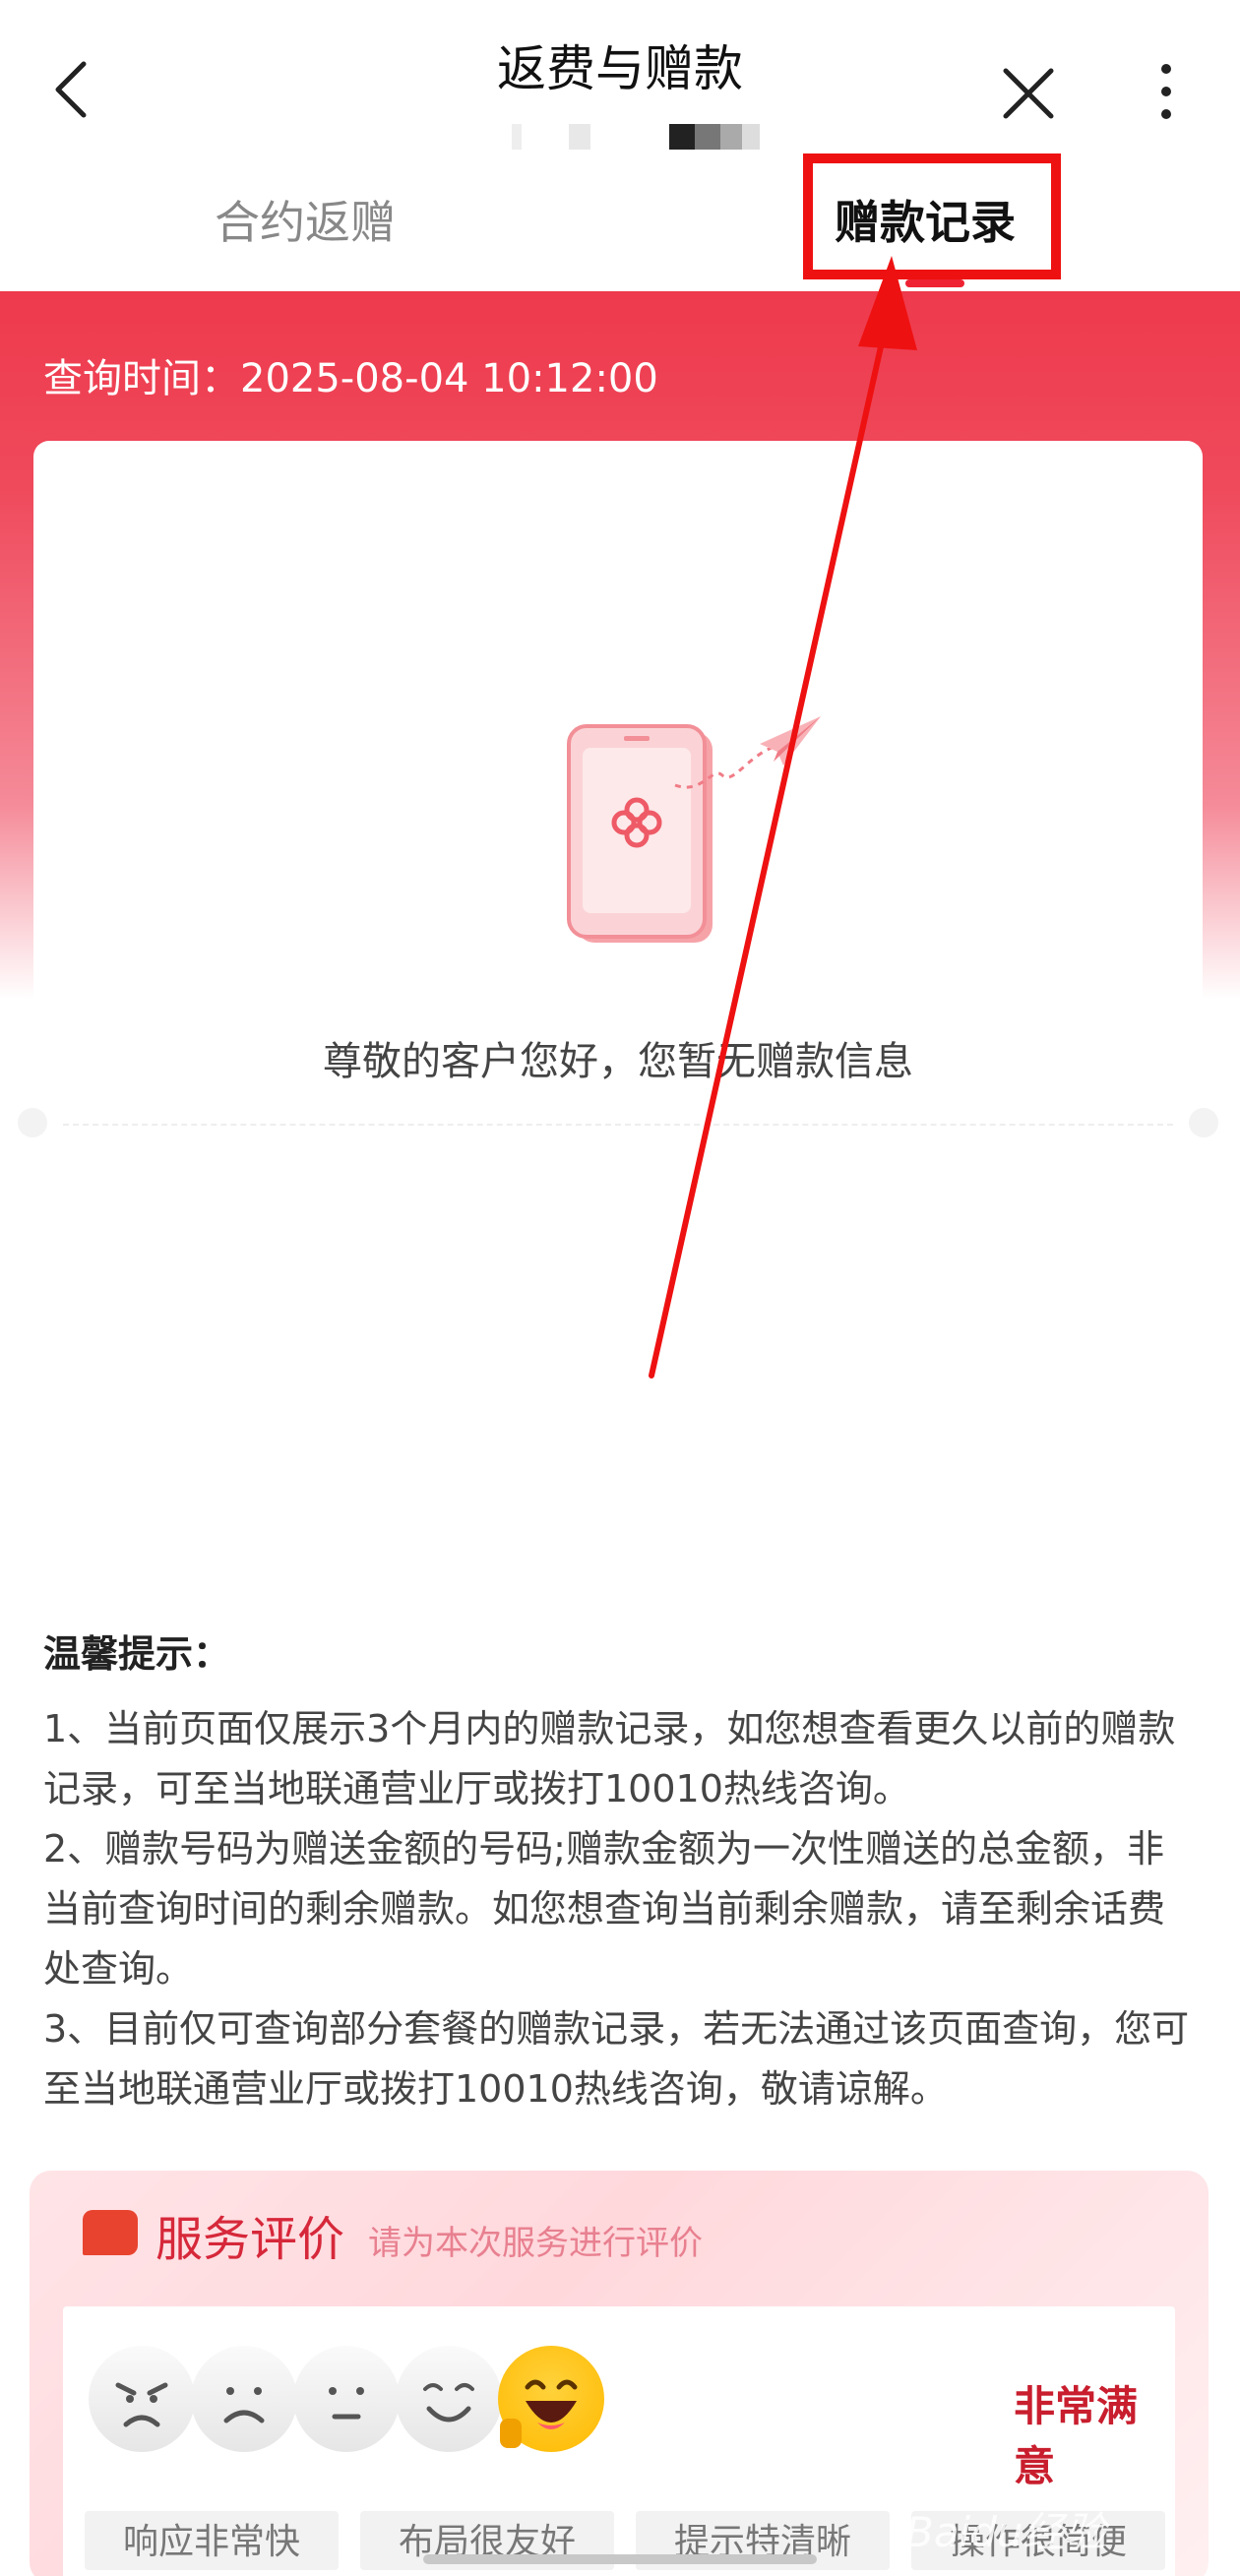 The width and height of the screenshot is (1240, 2576). I want to click on rating-selected-label: 非常满意, so click(1076, 2436).